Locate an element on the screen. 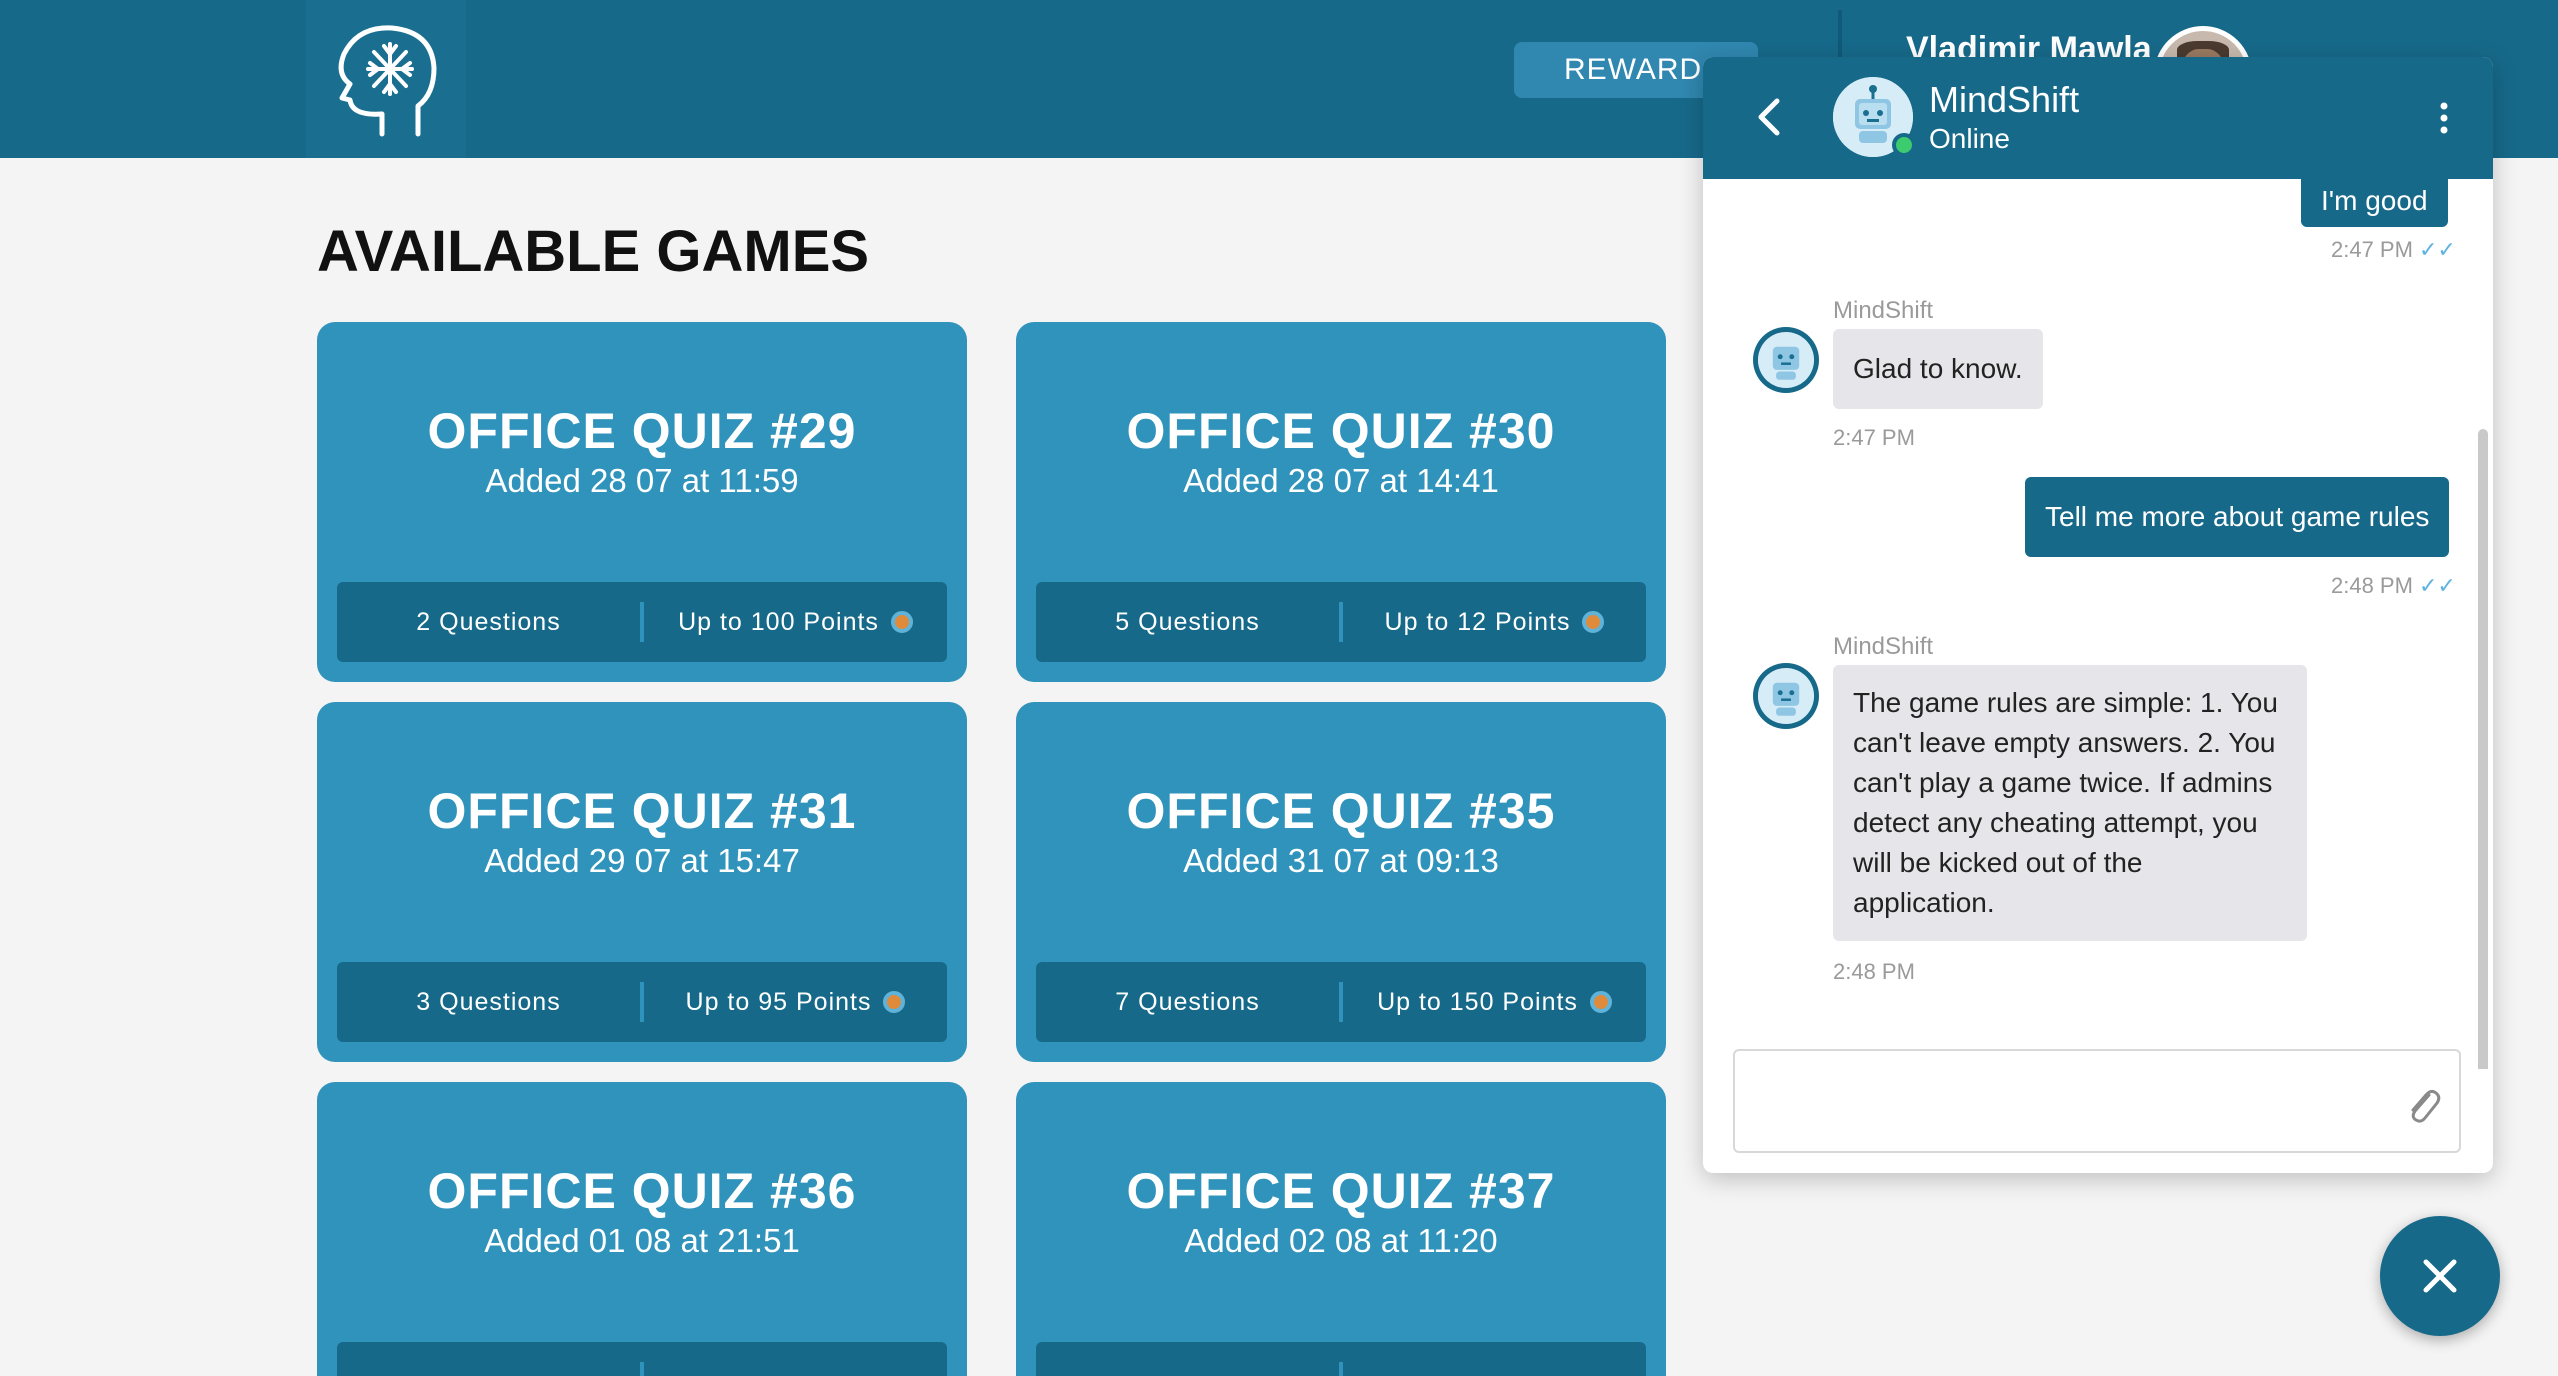 This screenshot has height=1376, width=2558. message-line: can't play a game twice. If admins is located at coordinates (2063, 782).